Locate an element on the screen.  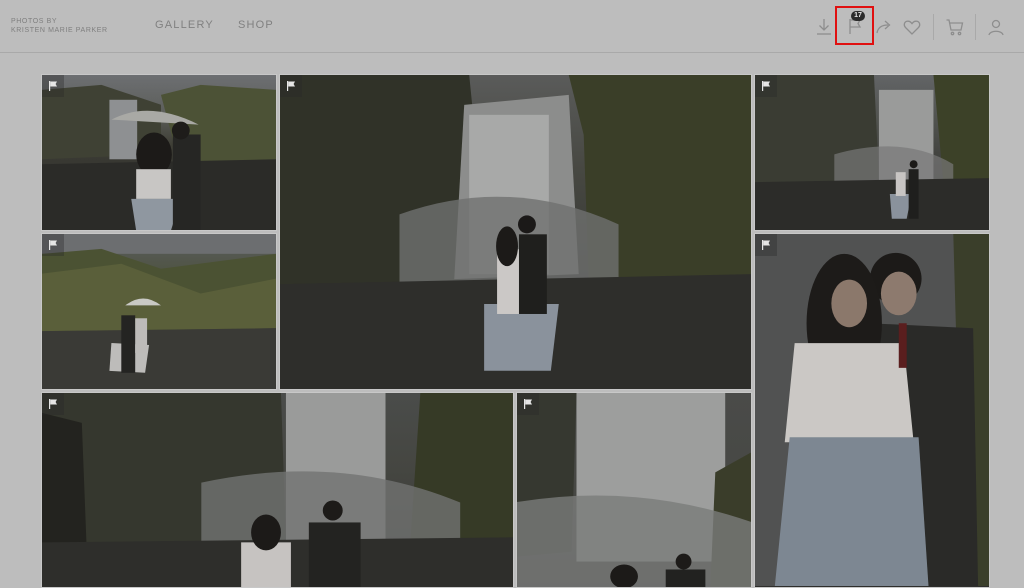
account-button is located at coordinates (996, 27).